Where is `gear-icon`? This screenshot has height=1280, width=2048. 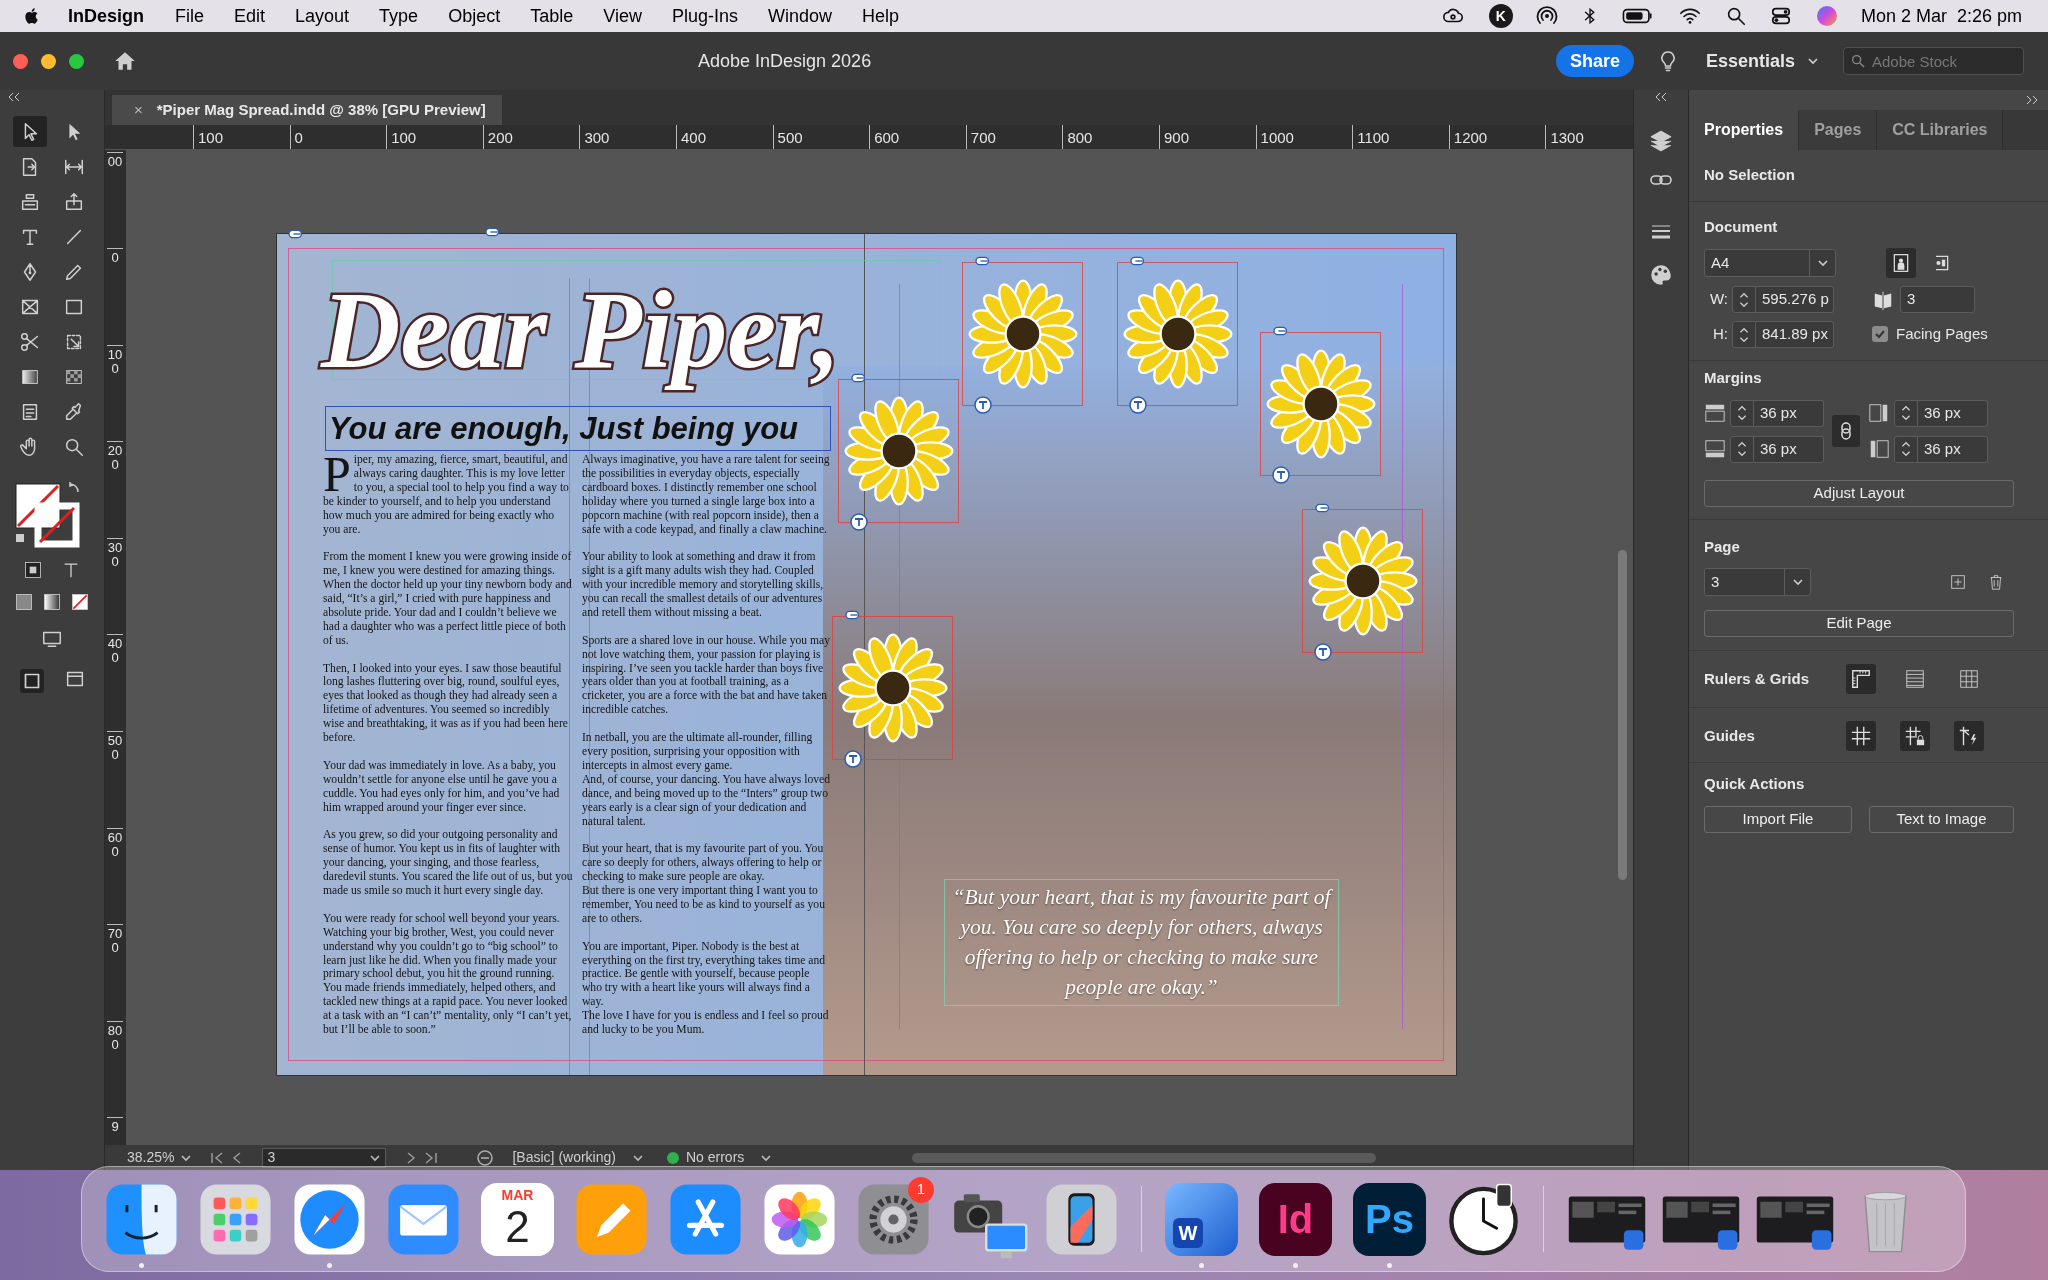
gear-icon is located at coordinates (893, 1219).